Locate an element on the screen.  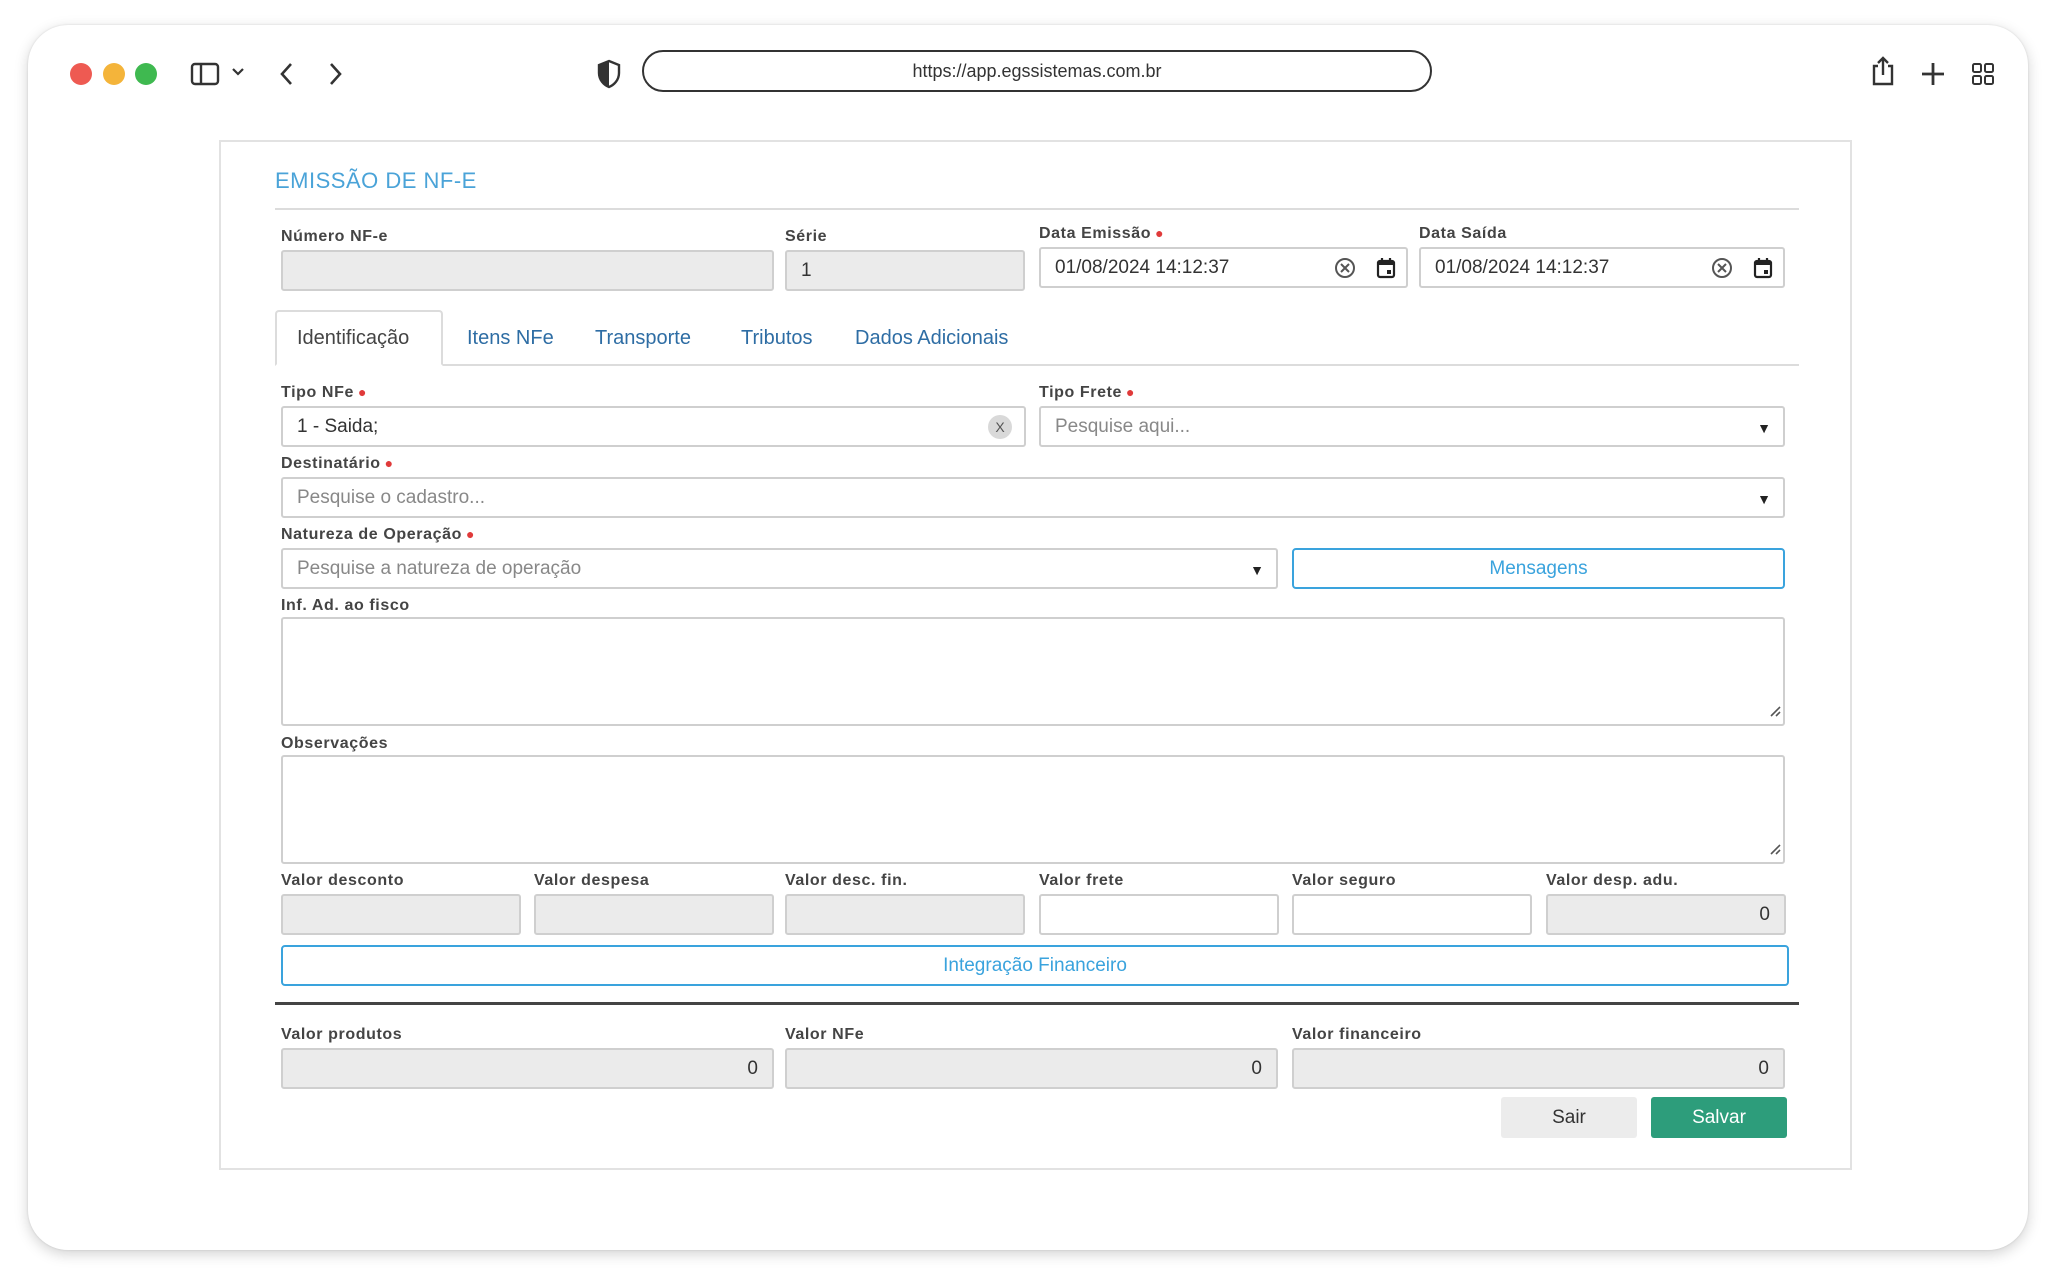
title-divider is located at coordinates (1037, 209).